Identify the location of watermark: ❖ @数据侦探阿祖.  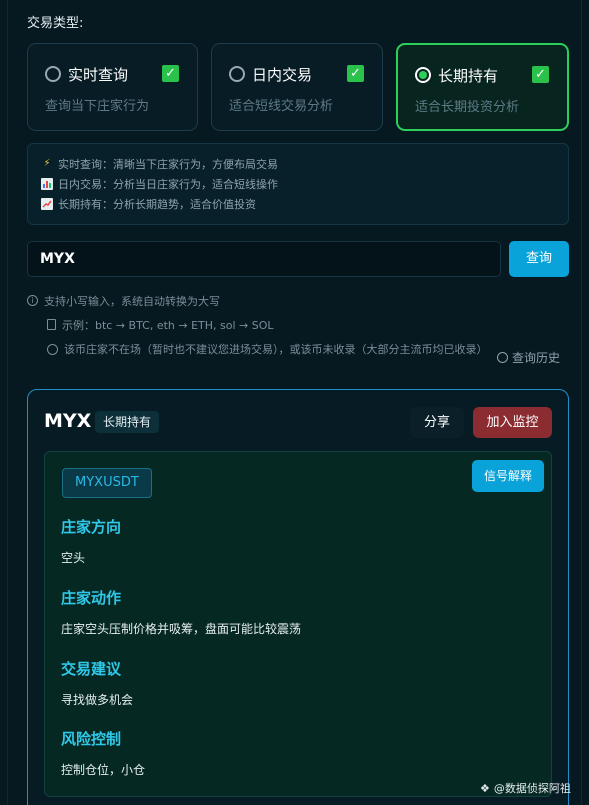
(525, 788).